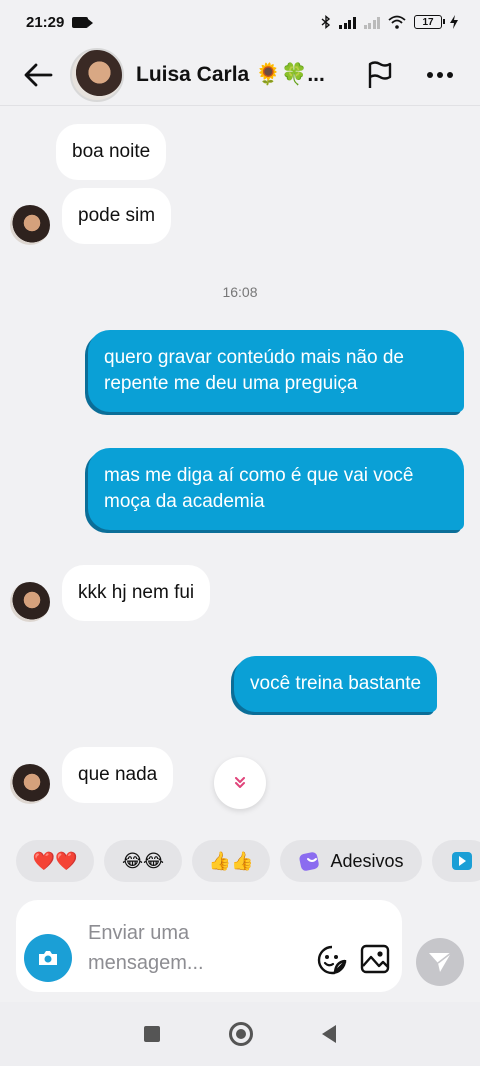 The width and height of the screenshot is (480, 1066). I want to click on charging-icon, so click(454, 22).